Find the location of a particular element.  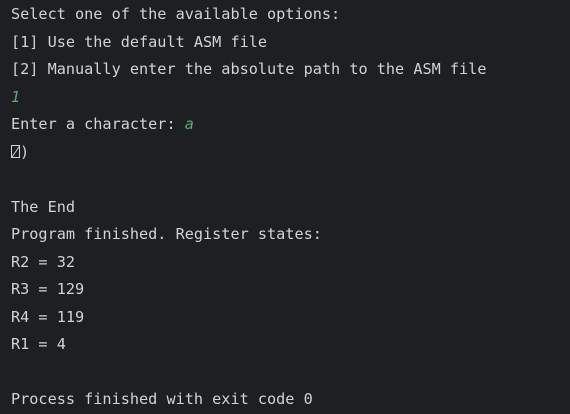

user-char-input: a is located at coordinates (189, 124).